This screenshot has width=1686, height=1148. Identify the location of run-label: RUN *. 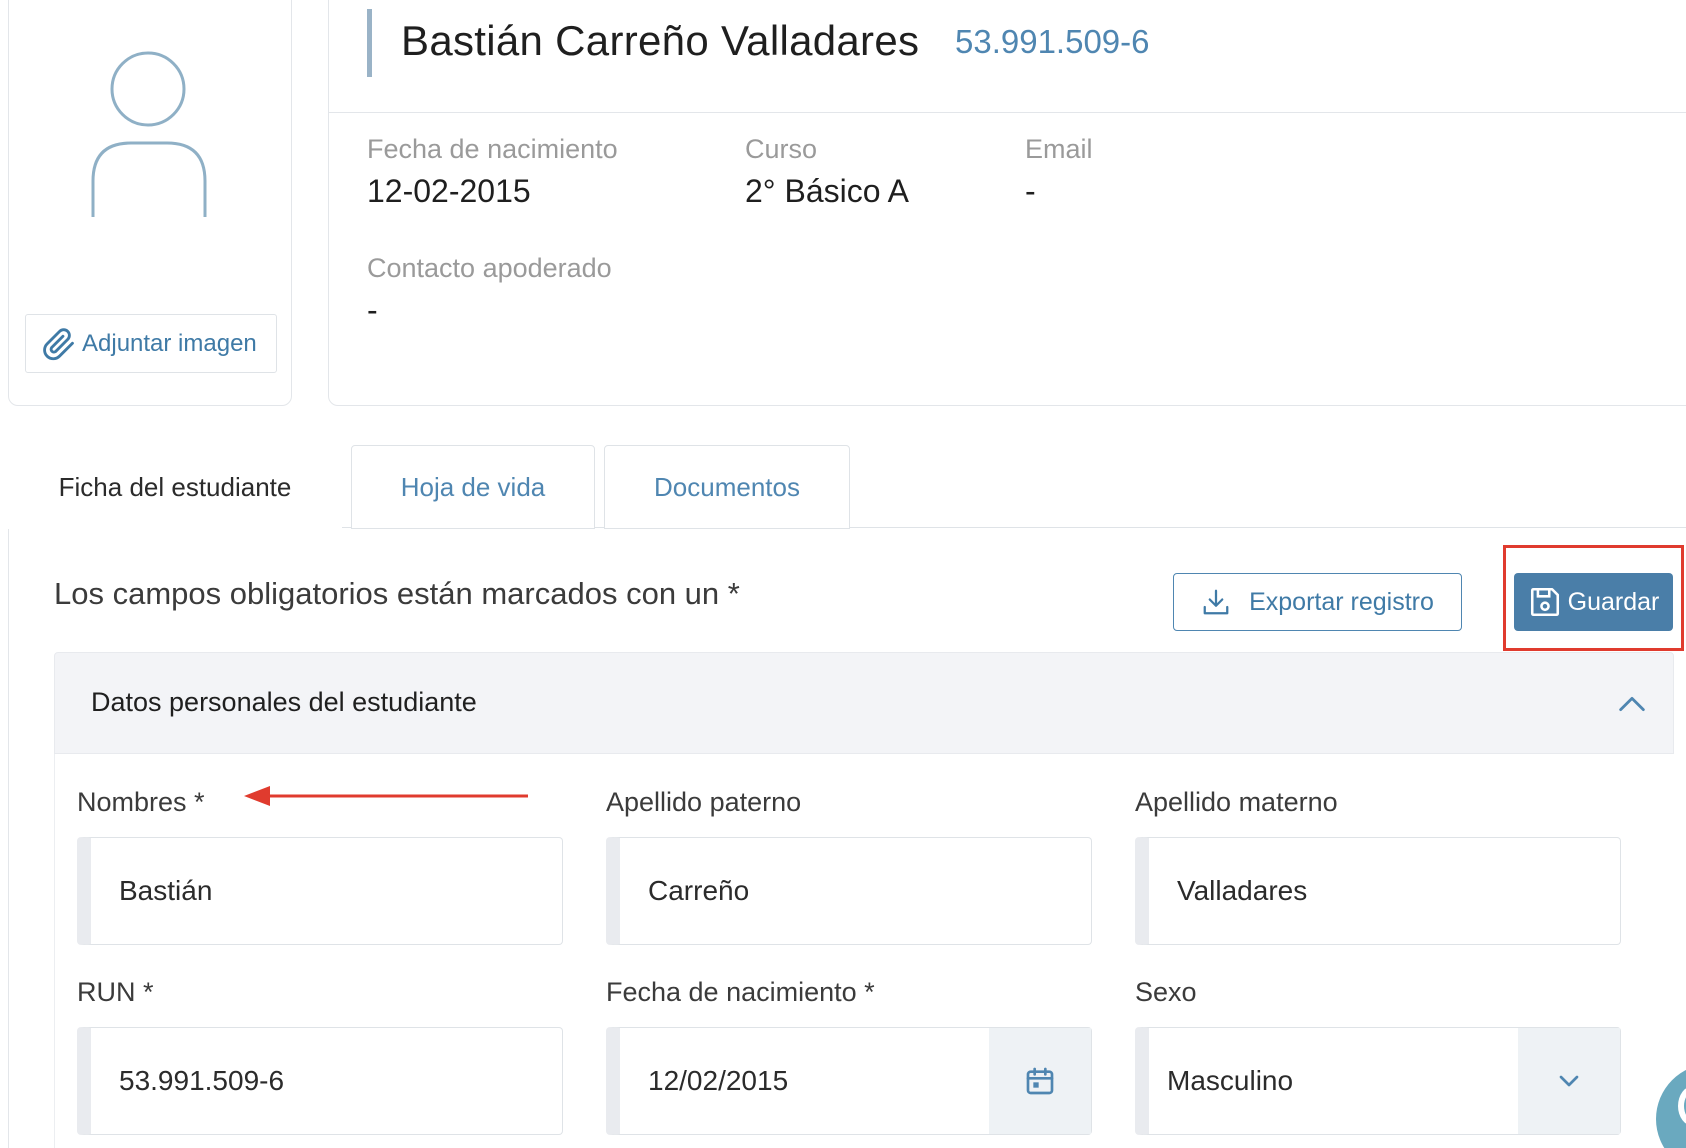
(115, 992).